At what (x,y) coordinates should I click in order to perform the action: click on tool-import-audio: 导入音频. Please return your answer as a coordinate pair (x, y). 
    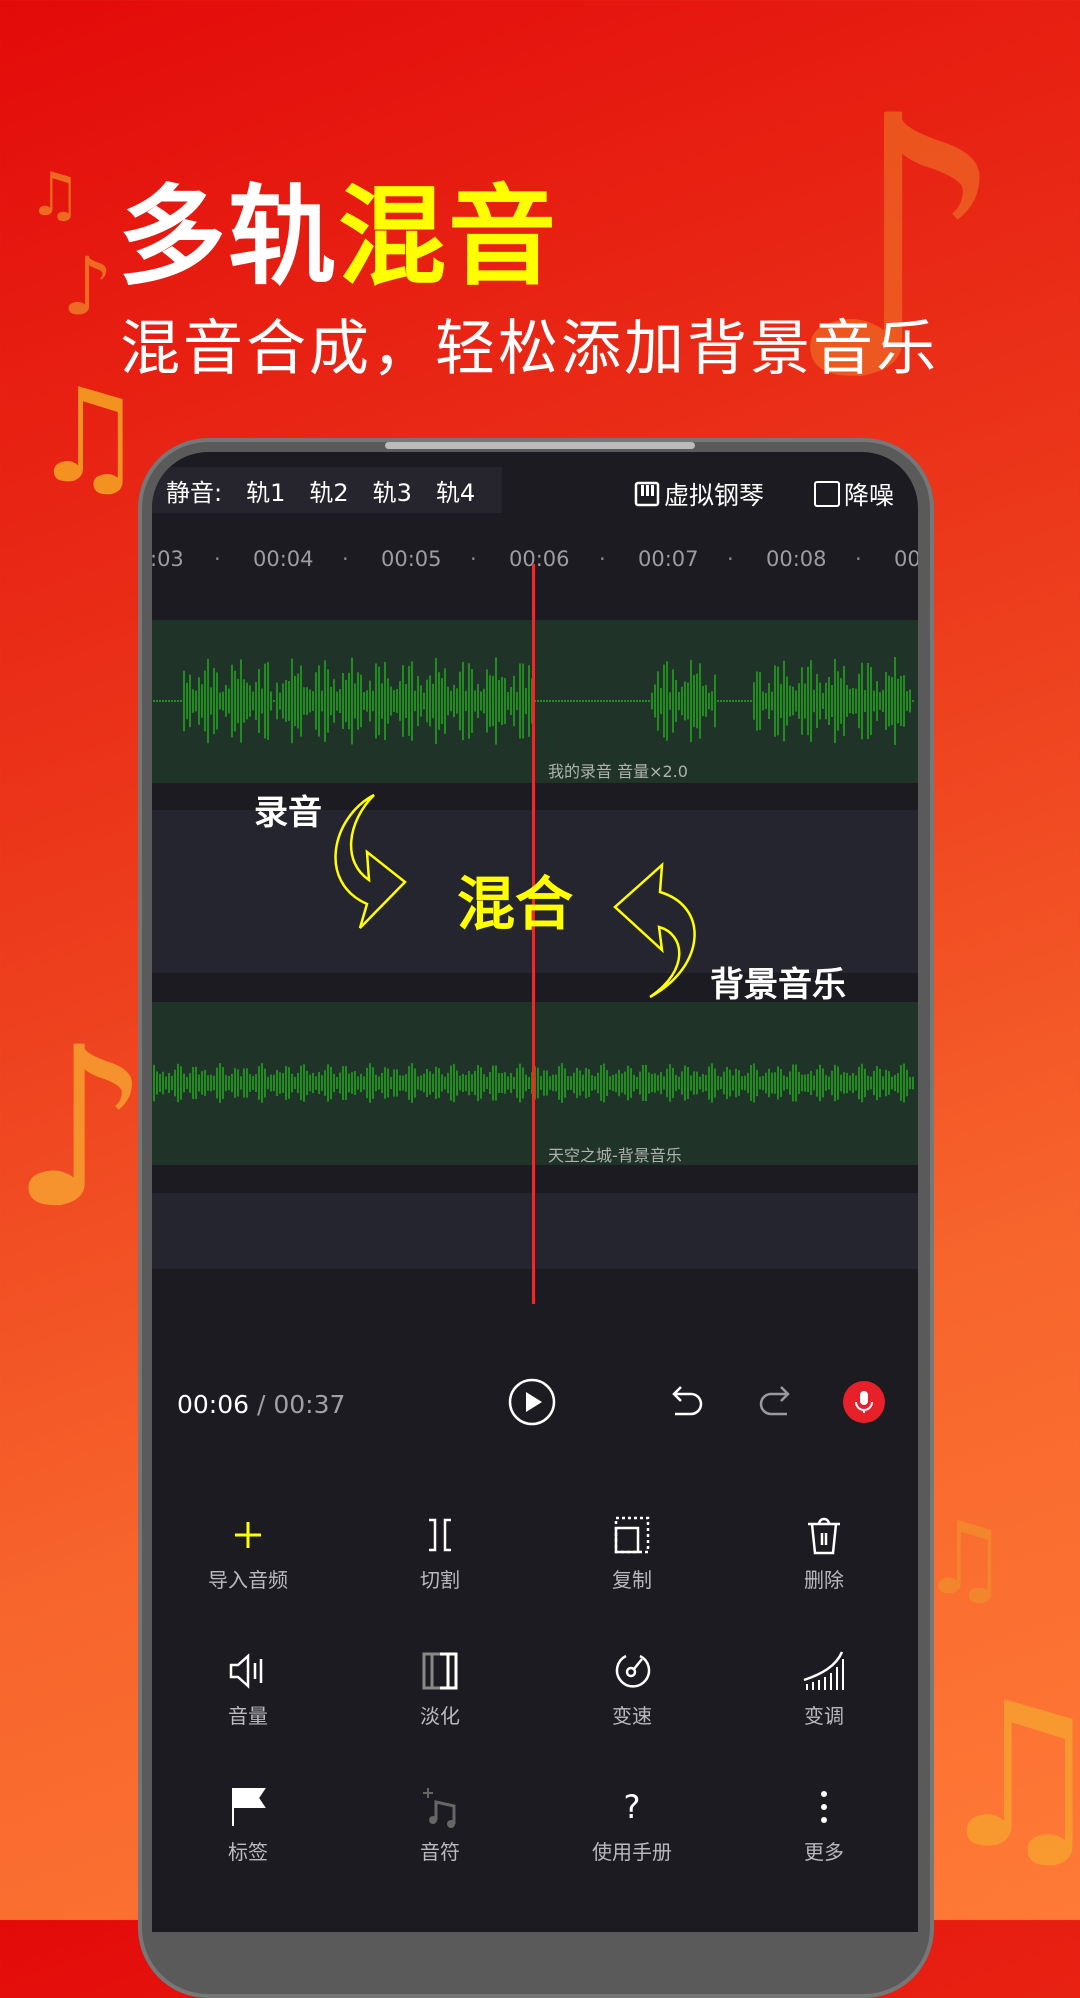
    Looking at the image, I should click on (248, 1552).